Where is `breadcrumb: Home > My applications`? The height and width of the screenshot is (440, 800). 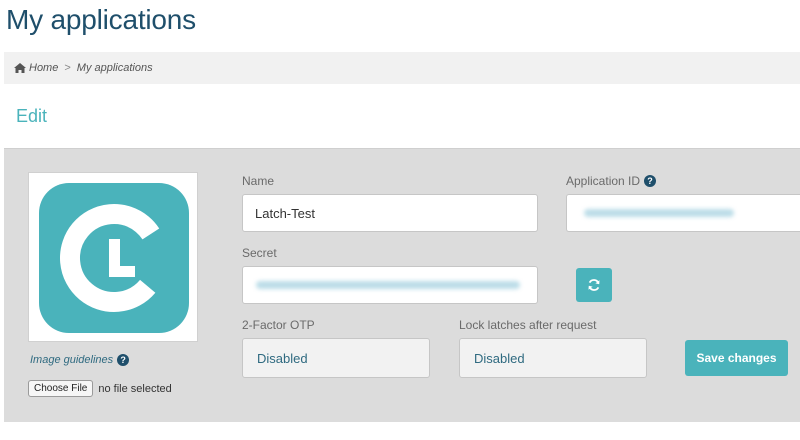
breadcrumb: Home > My applications is located at coordinates (402, 68).